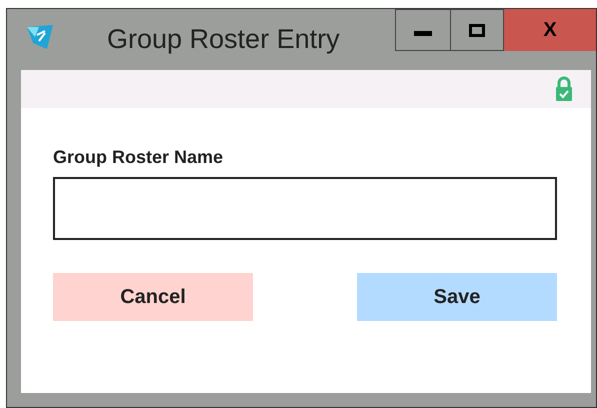  Describe the element at coordinates (477, 30) in the screenshot. I see `maximize-icon` at that location.